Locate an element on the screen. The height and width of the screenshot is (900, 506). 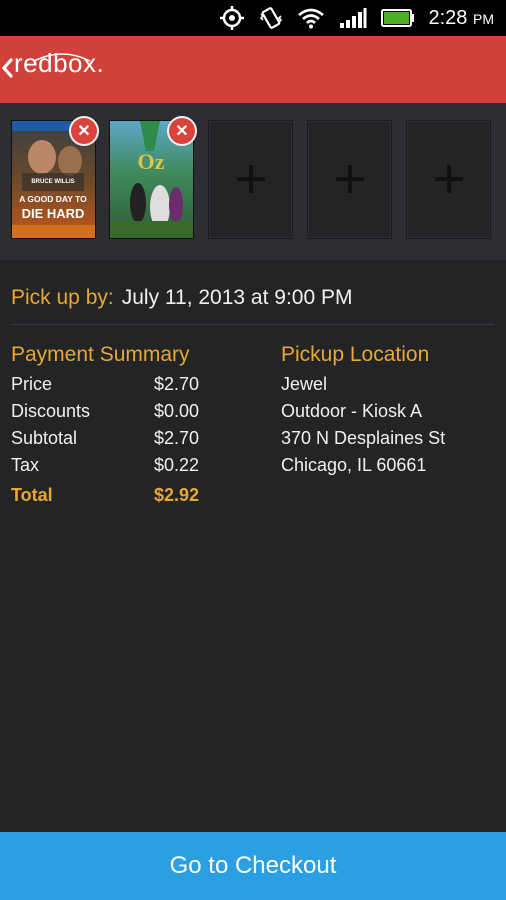
redbox-logo: redbox. is located at coordinates (59, 63).